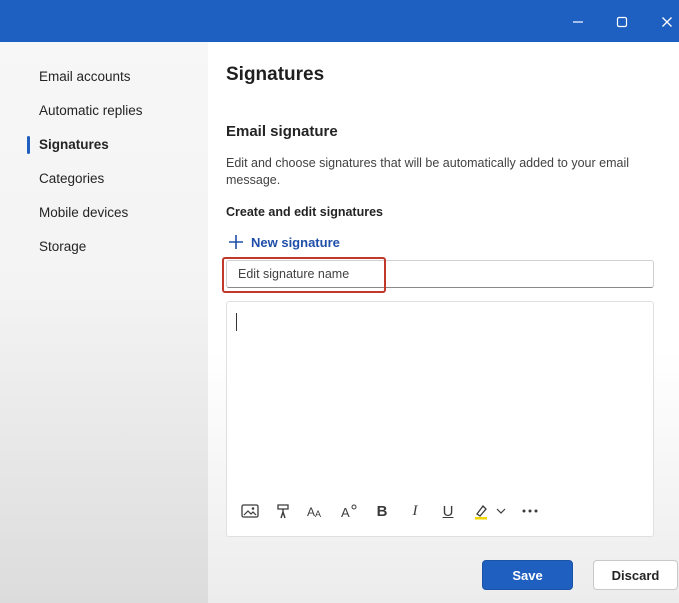 This screenshot has width=679, height=603. I want to click on close-icon, so click(667, 22).